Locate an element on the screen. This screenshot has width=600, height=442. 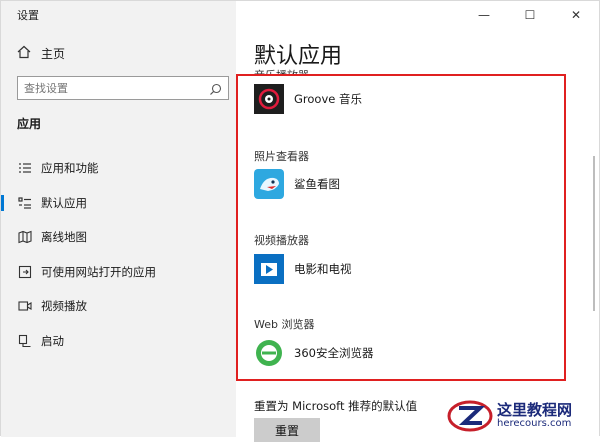
music-app-name: Groove 音乐 is located at coordinates (328, 99).